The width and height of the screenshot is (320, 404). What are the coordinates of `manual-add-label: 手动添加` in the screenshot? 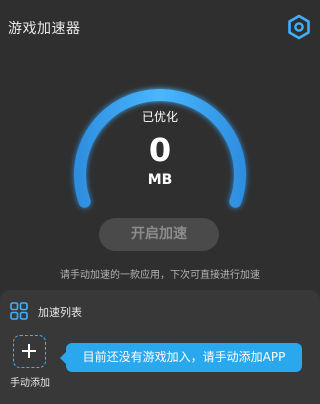 It's located at (30, 383).